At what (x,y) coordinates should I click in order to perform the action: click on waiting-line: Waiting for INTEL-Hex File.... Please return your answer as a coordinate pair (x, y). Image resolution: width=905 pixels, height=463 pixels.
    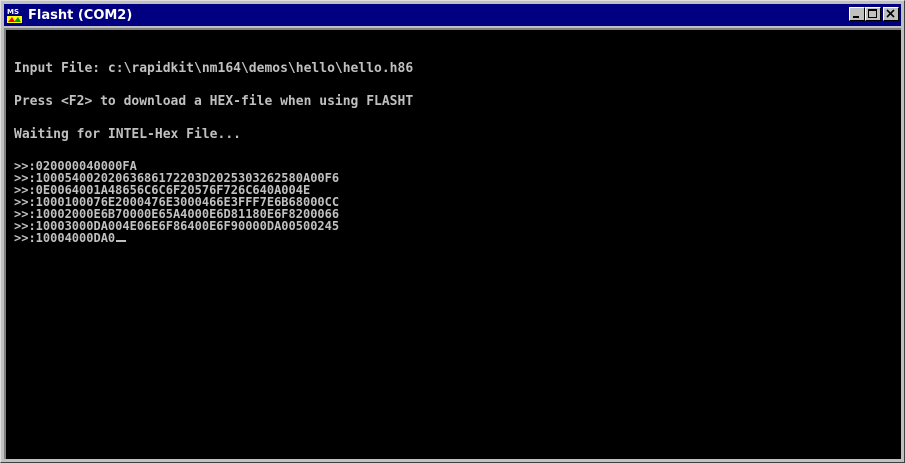
    Looking at the image, I should click on (127, 134).